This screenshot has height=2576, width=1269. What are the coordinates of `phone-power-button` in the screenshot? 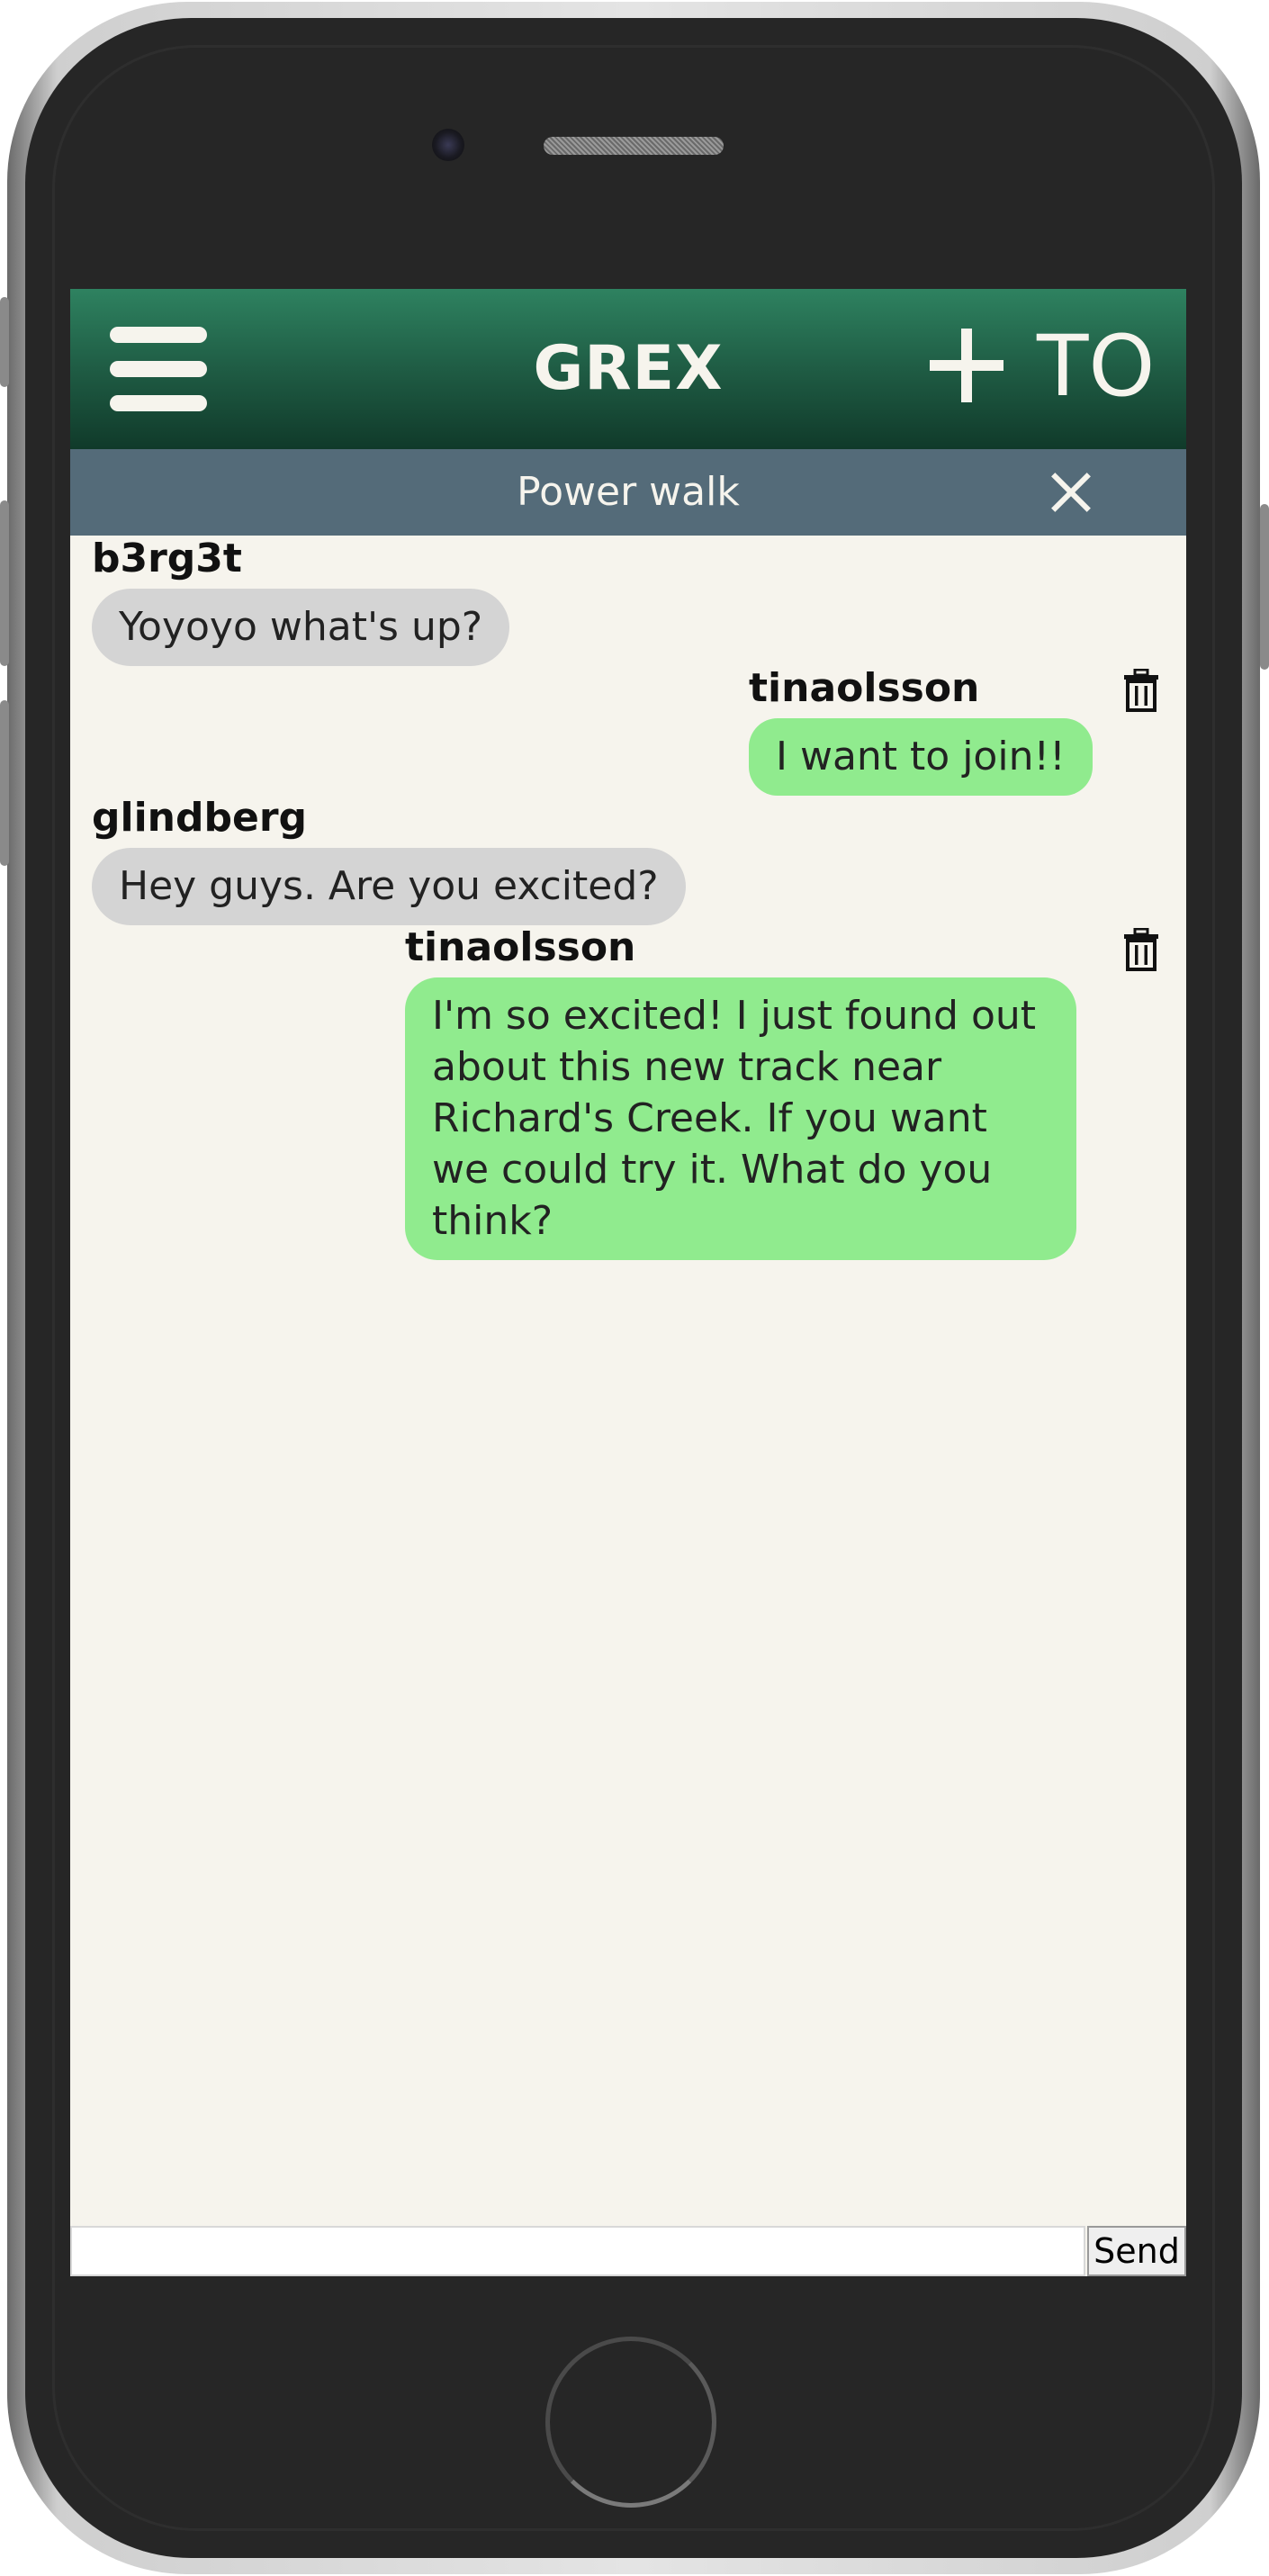 It's located at (1264, 587).